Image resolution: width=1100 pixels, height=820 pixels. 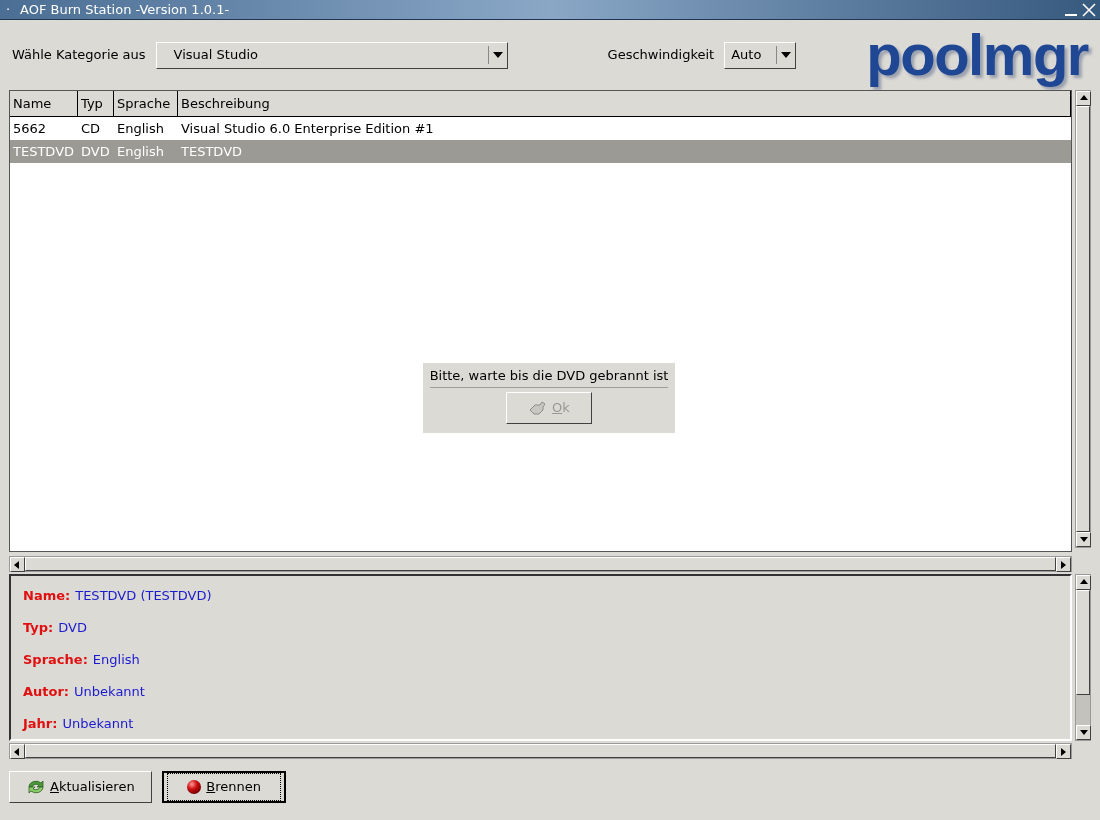 What do you see at coordinates (79, 55) in the screenshot?
I see `category-label: Wähle Kategorie aus` at bounding box center [79, 55].